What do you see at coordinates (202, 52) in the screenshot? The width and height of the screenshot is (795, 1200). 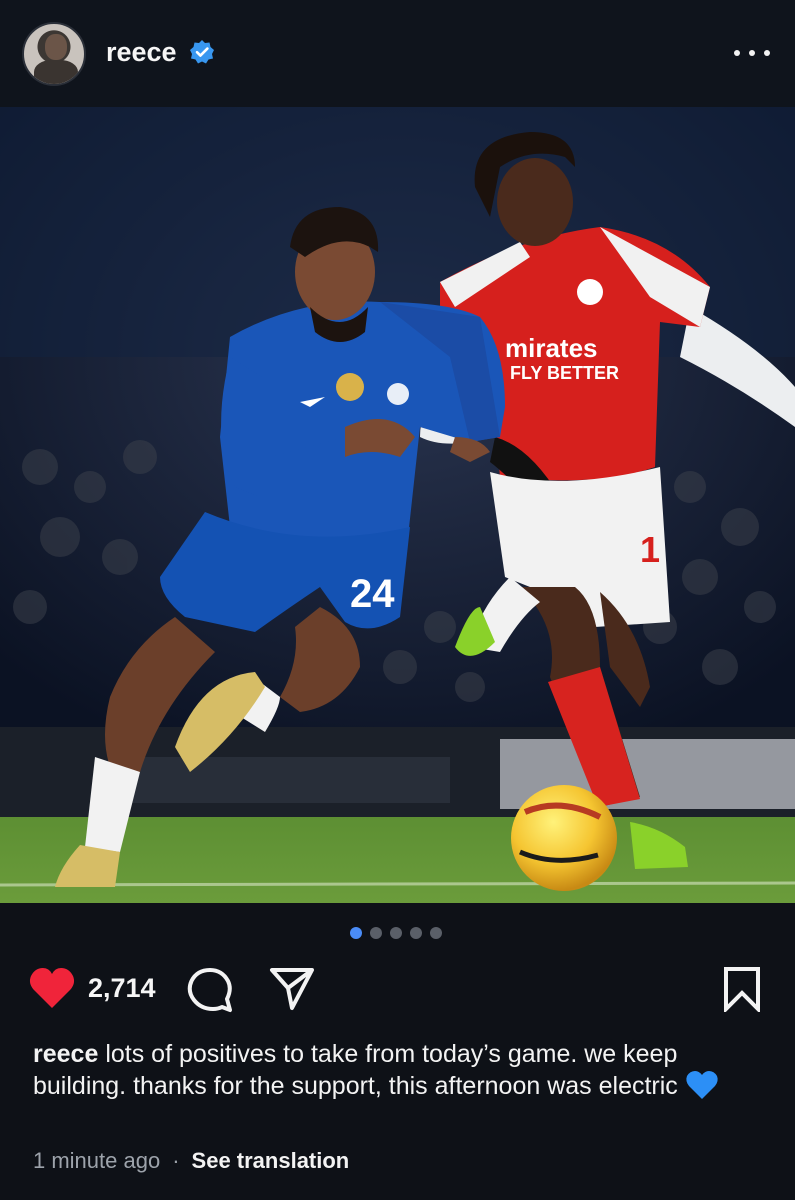 I see `verified-badge-icon` at bounding box center [202, 52].